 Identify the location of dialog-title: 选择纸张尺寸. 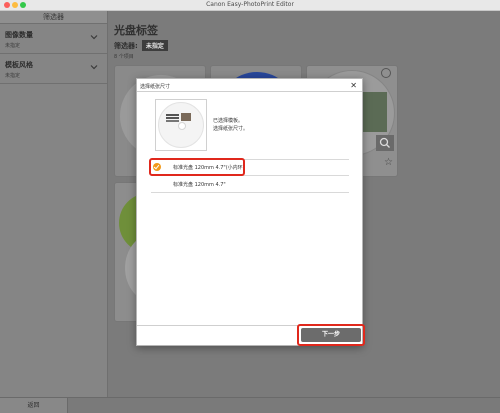
(155, 87).